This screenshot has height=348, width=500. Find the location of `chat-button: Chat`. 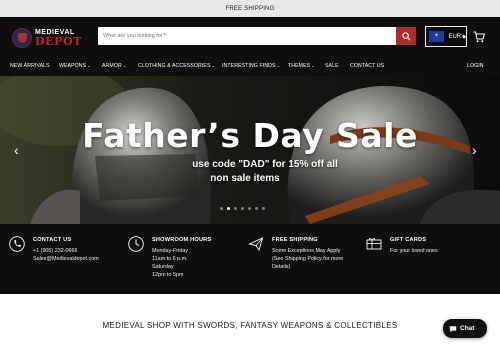

chat-button: Chat is located at coordinates (465, 328).